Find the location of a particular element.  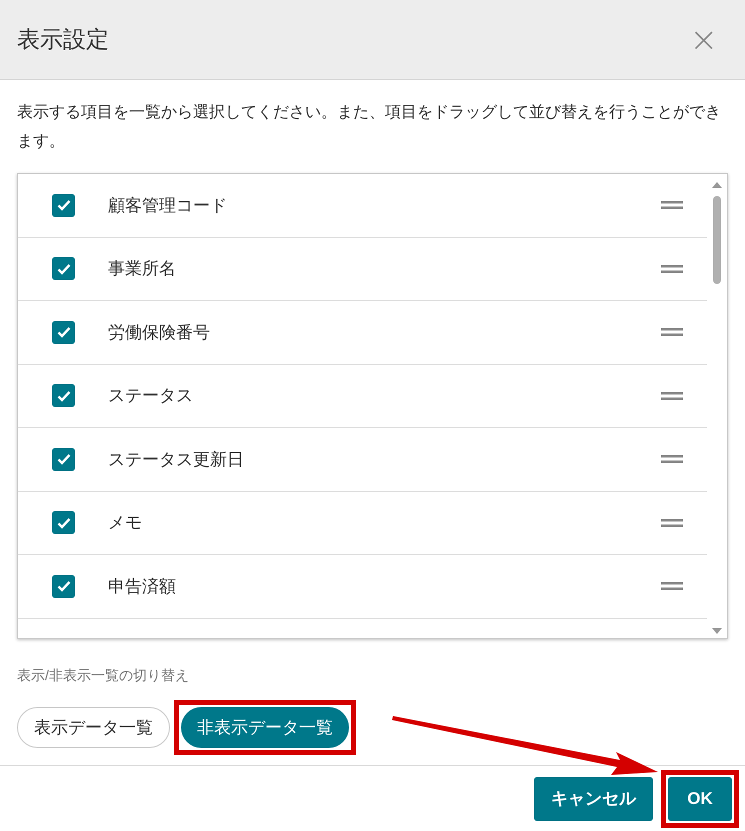

list-toggle-button: 表示データ一覧 is located at coordinates (93, 727).